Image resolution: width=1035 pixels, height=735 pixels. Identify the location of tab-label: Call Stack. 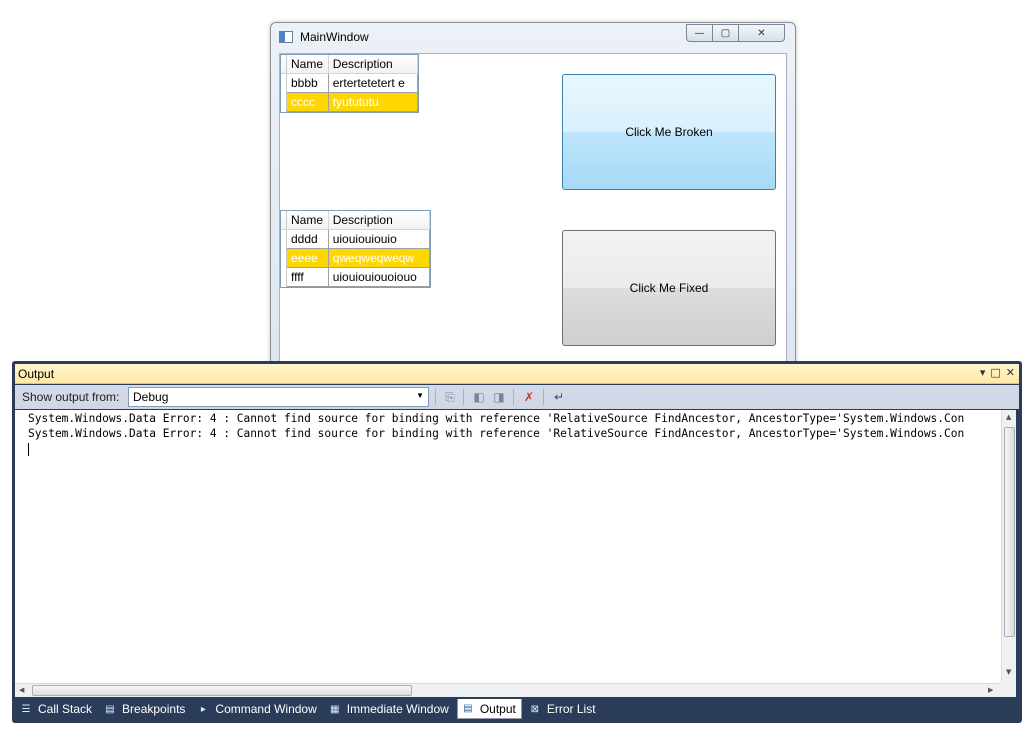
(65, 709).